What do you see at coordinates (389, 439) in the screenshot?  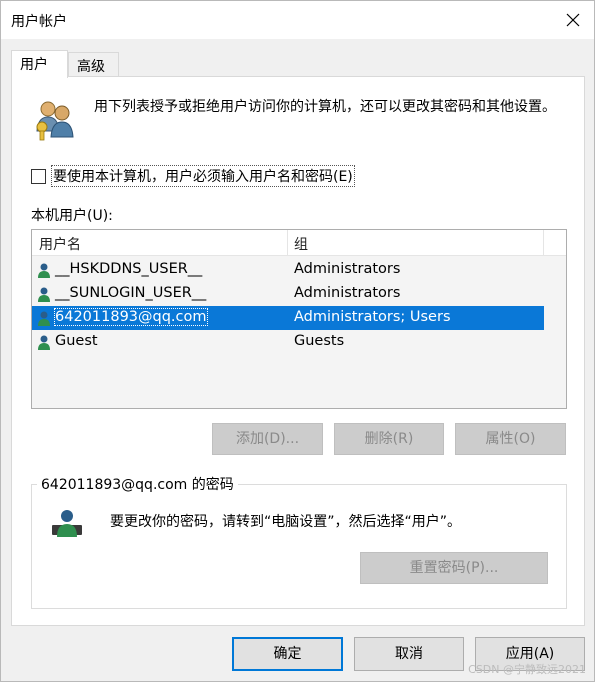 I see `remove-user-button: 删除(R)` at bounding box center [389, 439].